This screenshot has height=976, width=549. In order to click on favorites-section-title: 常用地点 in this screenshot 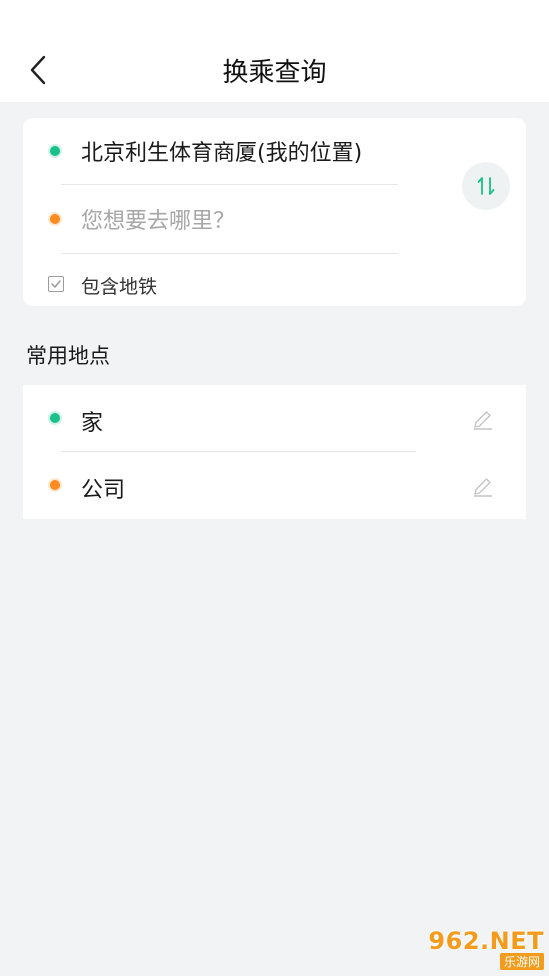, I will do `click(68, 356)`.